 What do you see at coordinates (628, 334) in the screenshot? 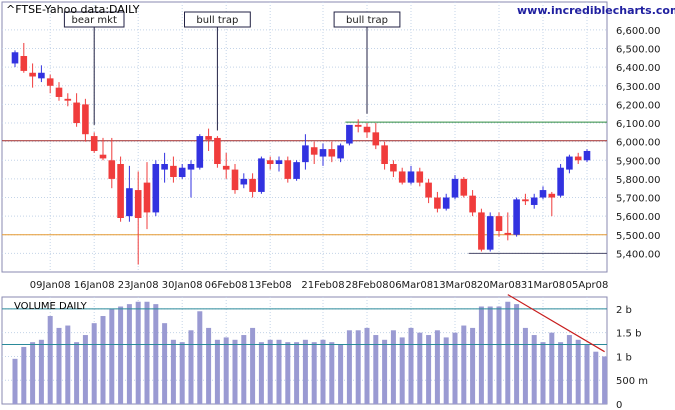
I see `volume-tick-label: 1.5 b` at bounding box center [628, 334].